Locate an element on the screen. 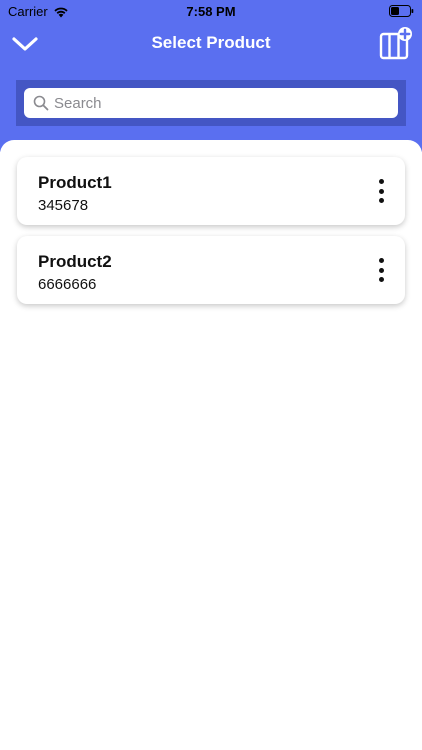  page-title: Select Product is located at coordinates (211, 42).